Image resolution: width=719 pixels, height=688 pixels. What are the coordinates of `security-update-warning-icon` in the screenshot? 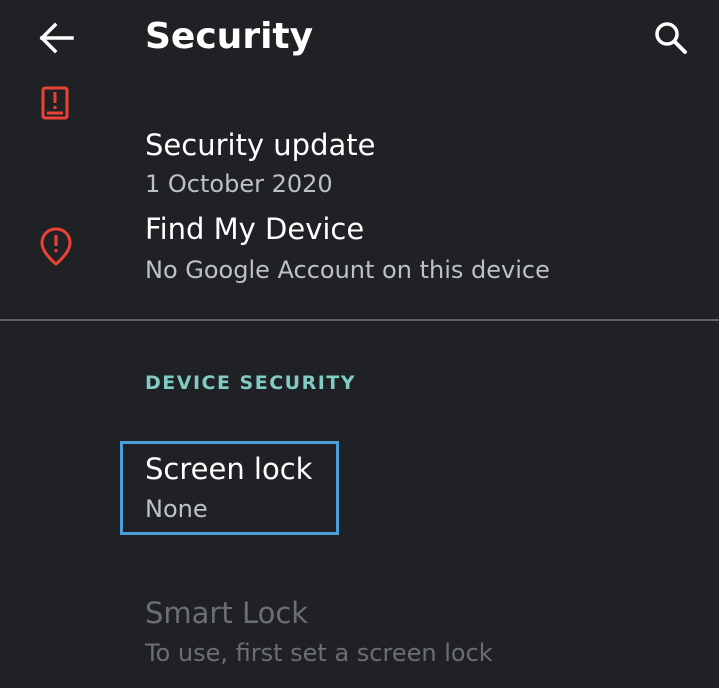 It's located at (56, 104).